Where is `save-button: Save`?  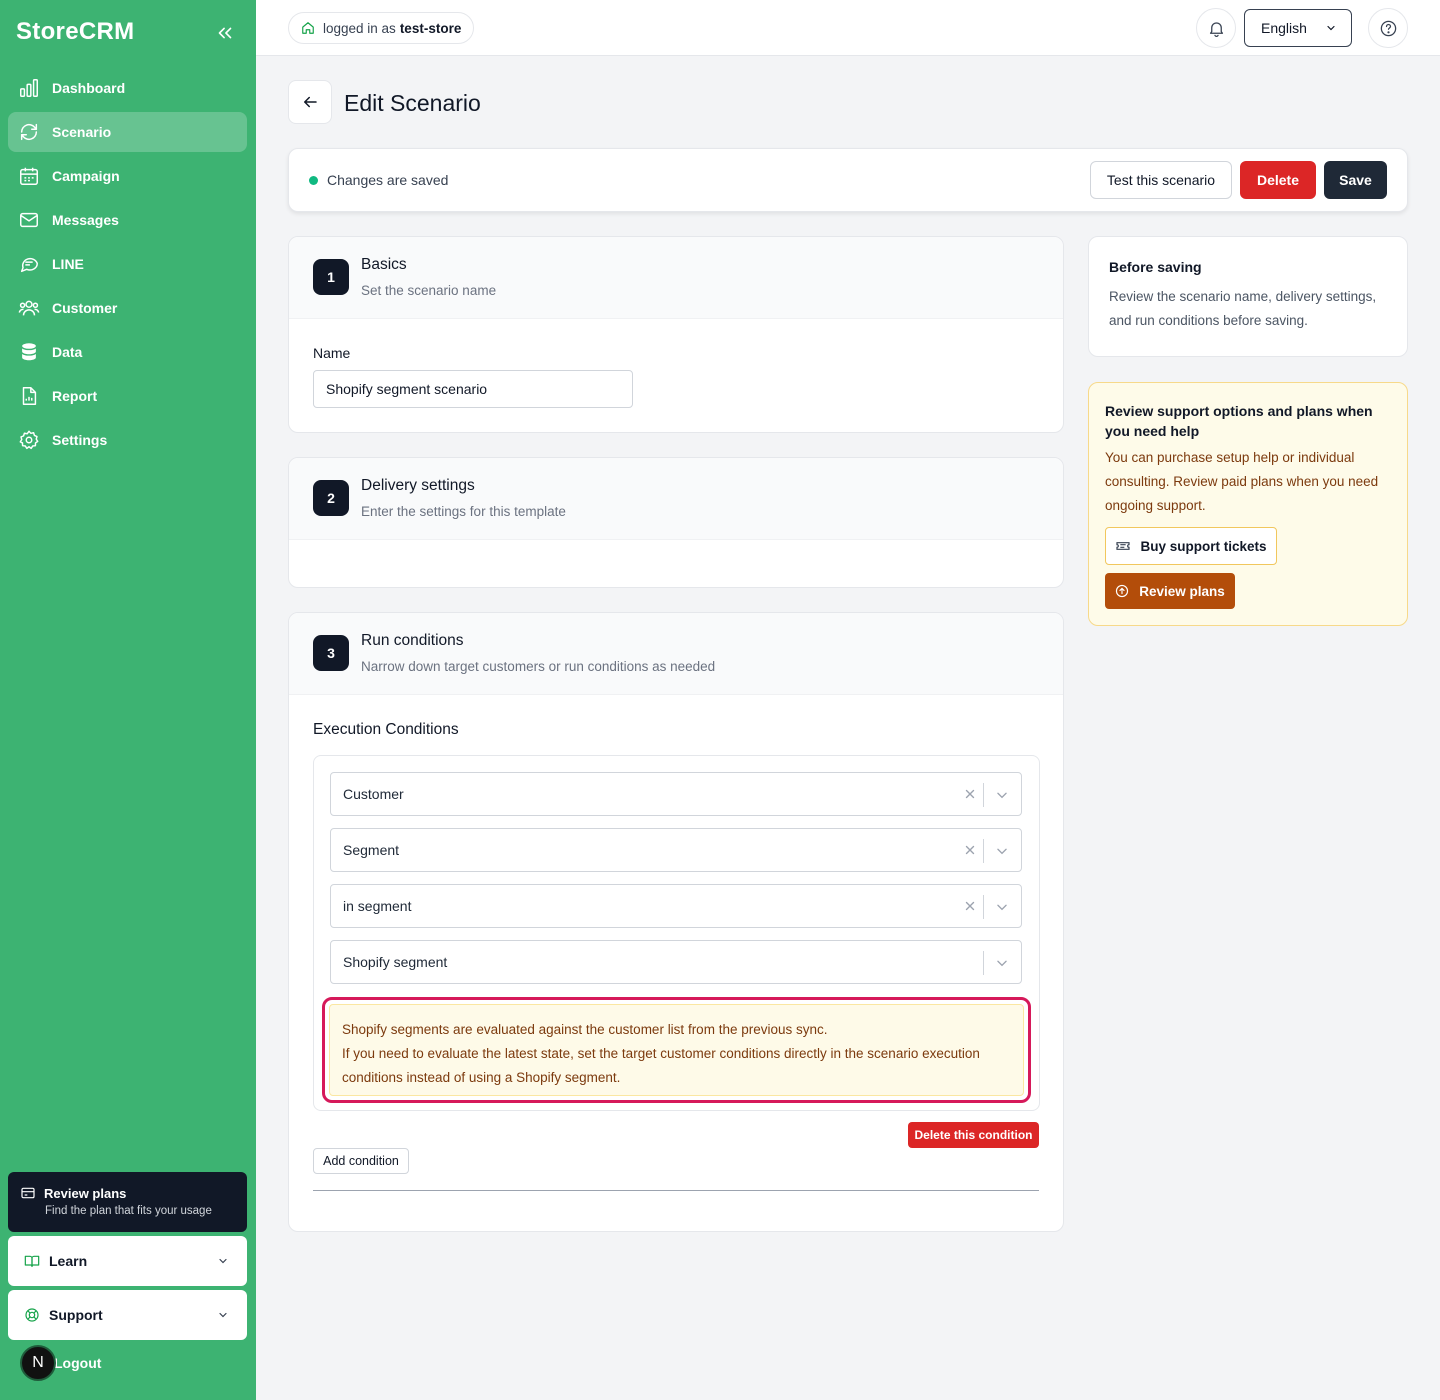 save-button: Save is located at coordinates (1355, 180).